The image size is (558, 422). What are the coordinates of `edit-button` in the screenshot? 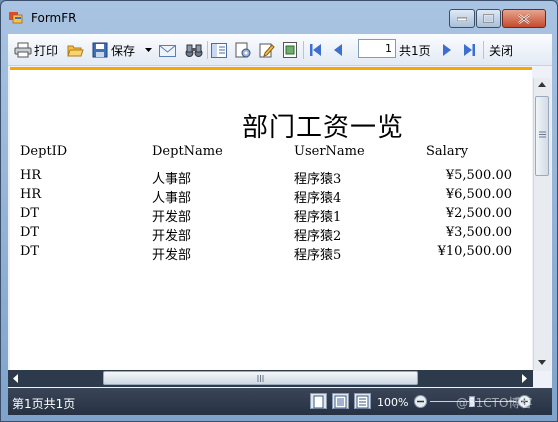 It's located at (267, 50).